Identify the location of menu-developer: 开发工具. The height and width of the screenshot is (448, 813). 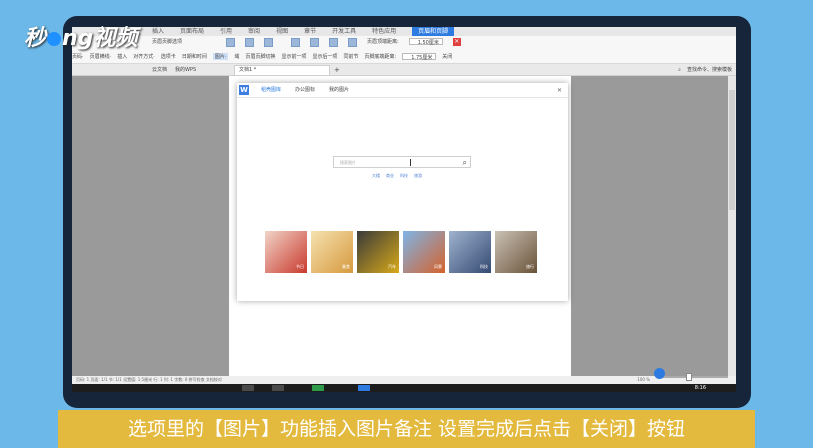
(344, 31).